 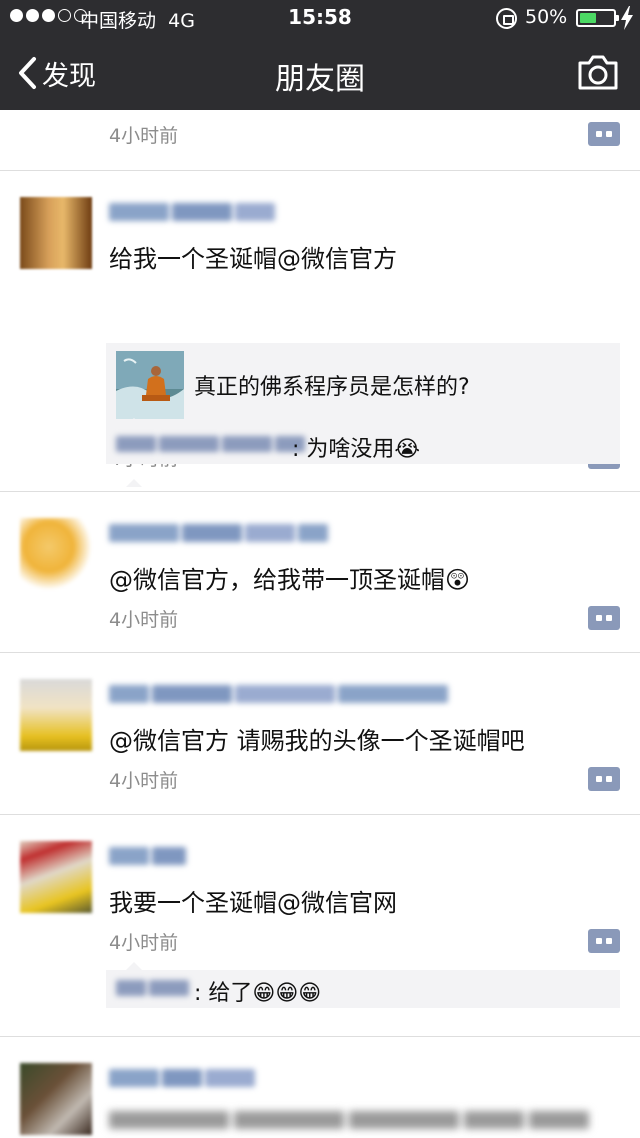 What do you see at coordinates (320, 140) in the screenshot?
I see `post-partial: 4小时前` at bounding box center [320, 140].